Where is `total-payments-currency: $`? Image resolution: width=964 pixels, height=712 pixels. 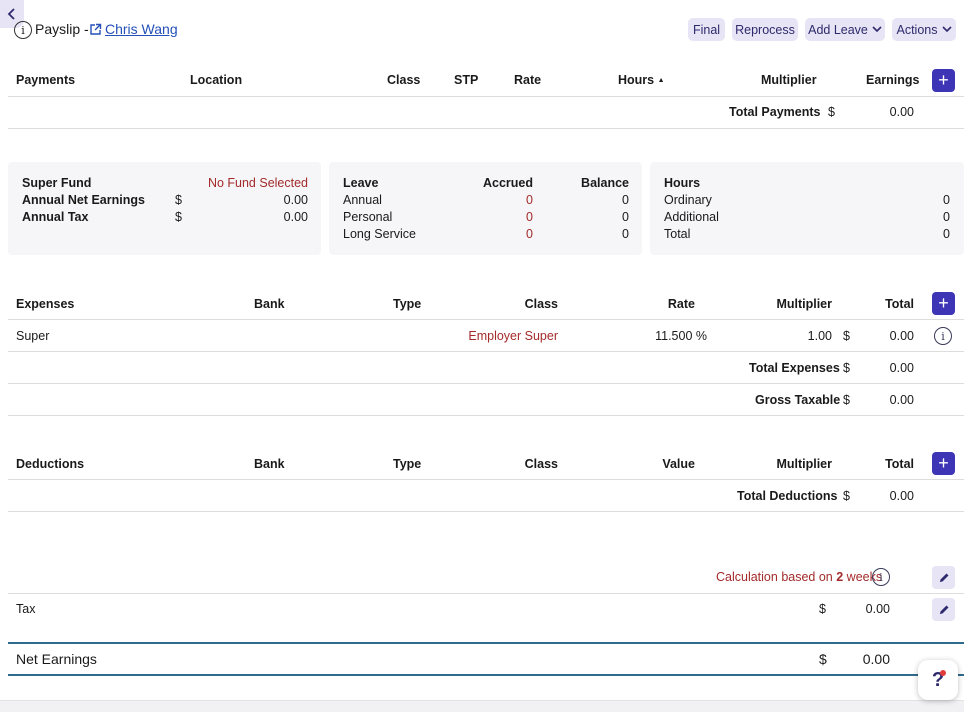
total-payments-currency: $ is located at coordinates (831, 112).